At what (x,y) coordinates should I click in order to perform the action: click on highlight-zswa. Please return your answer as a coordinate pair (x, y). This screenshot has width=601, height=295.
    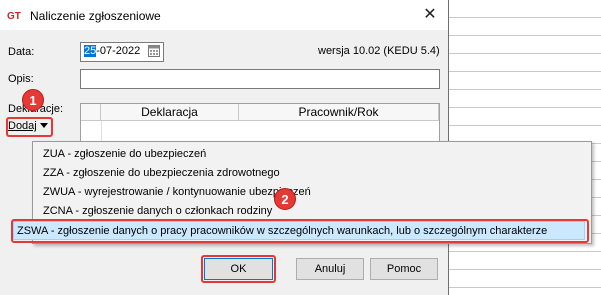
    Looking at the image, I should click on (300, 231).